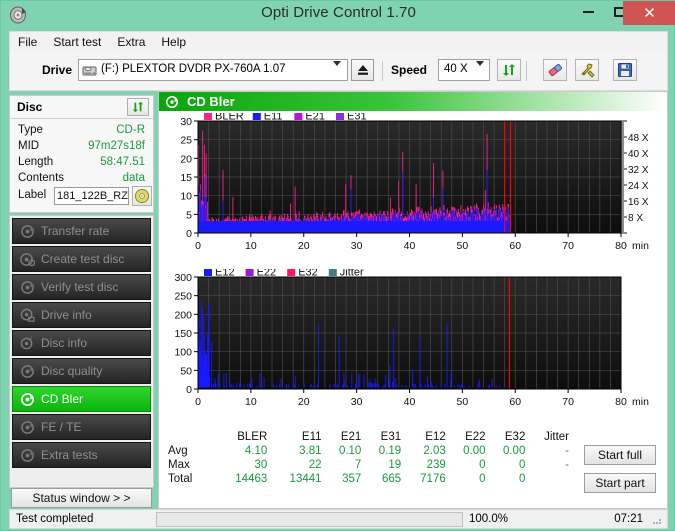 This screenshot has height=531, width=675. I want to click on cell-avg-e21: 0.10, so click(350, 451).